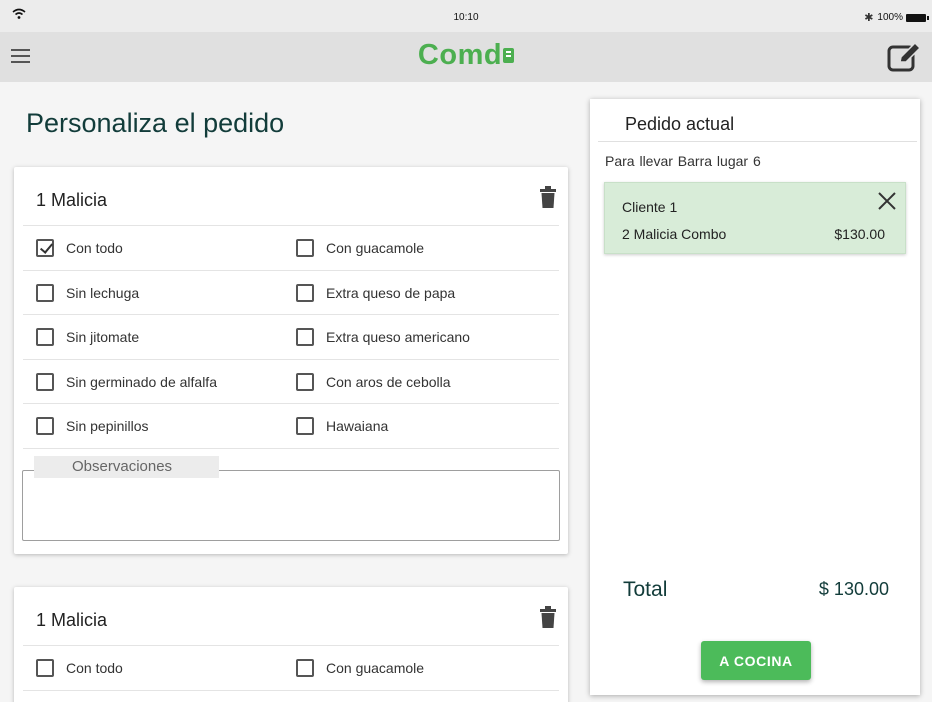 Image resolution: width=932 pixels, height=702 pixels. I want to click on page-title: Personaliza el pedido, so click(155, 123).